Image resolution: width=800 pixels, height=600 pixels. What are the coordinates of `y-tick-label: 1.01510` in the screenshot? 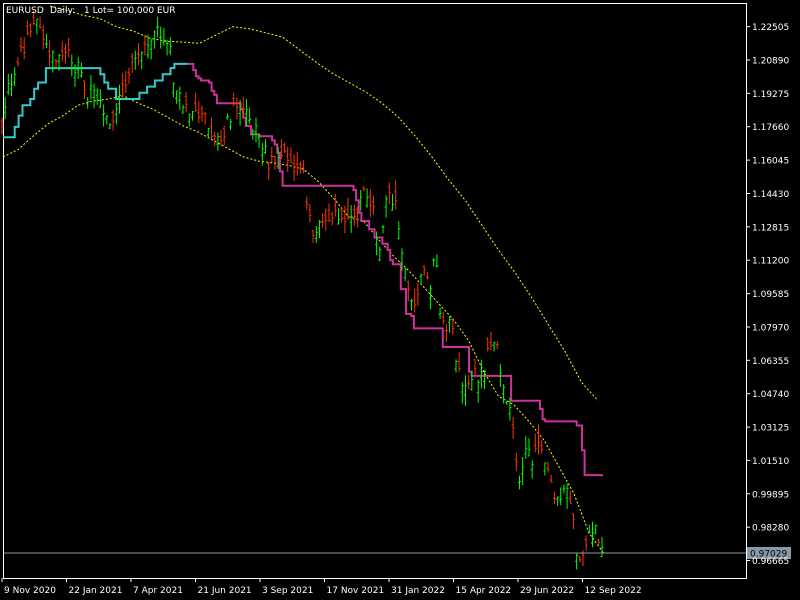 It's located at (770, 462).